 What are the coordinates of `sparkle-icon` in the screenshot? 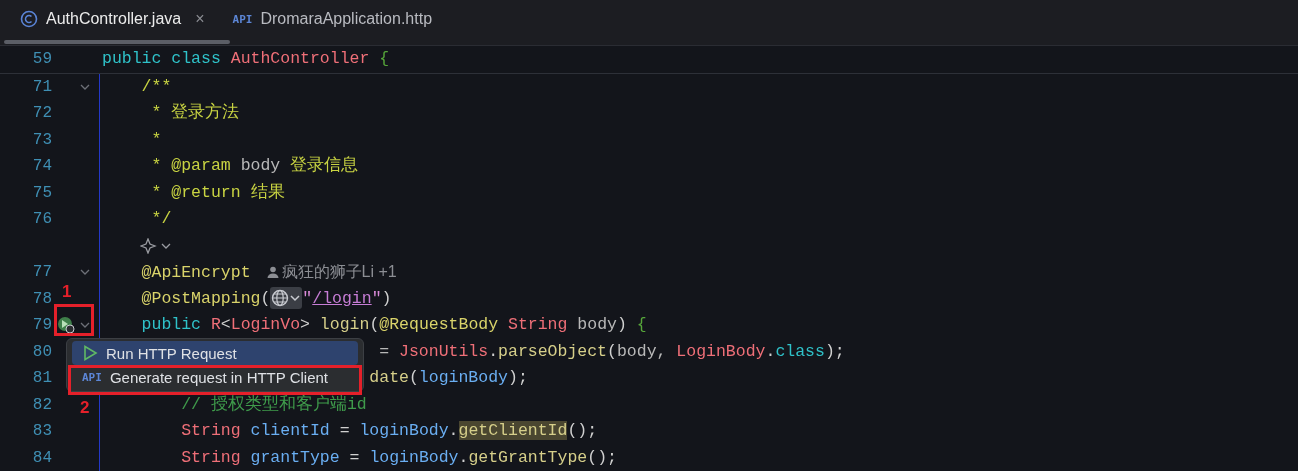 It's located at (156, 245).